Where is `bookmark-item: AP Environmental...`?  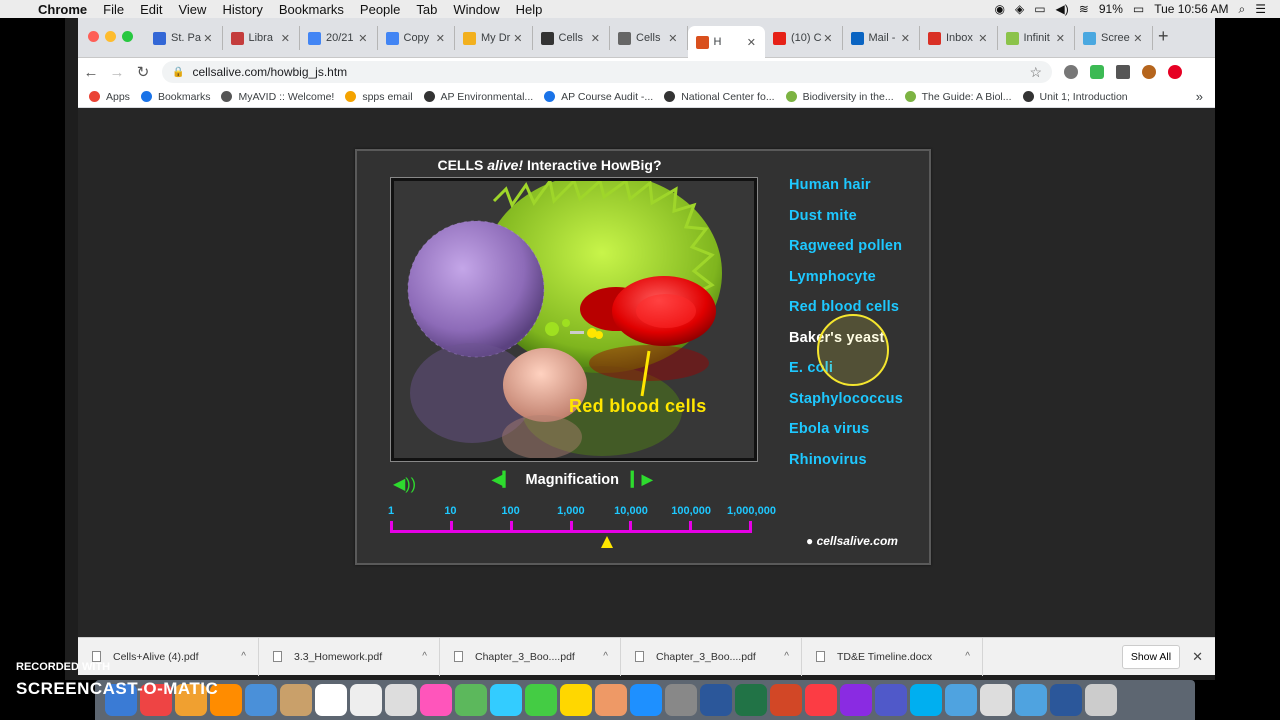 bookmark-item: AP Environmental... is located at coordinates (478, 97).